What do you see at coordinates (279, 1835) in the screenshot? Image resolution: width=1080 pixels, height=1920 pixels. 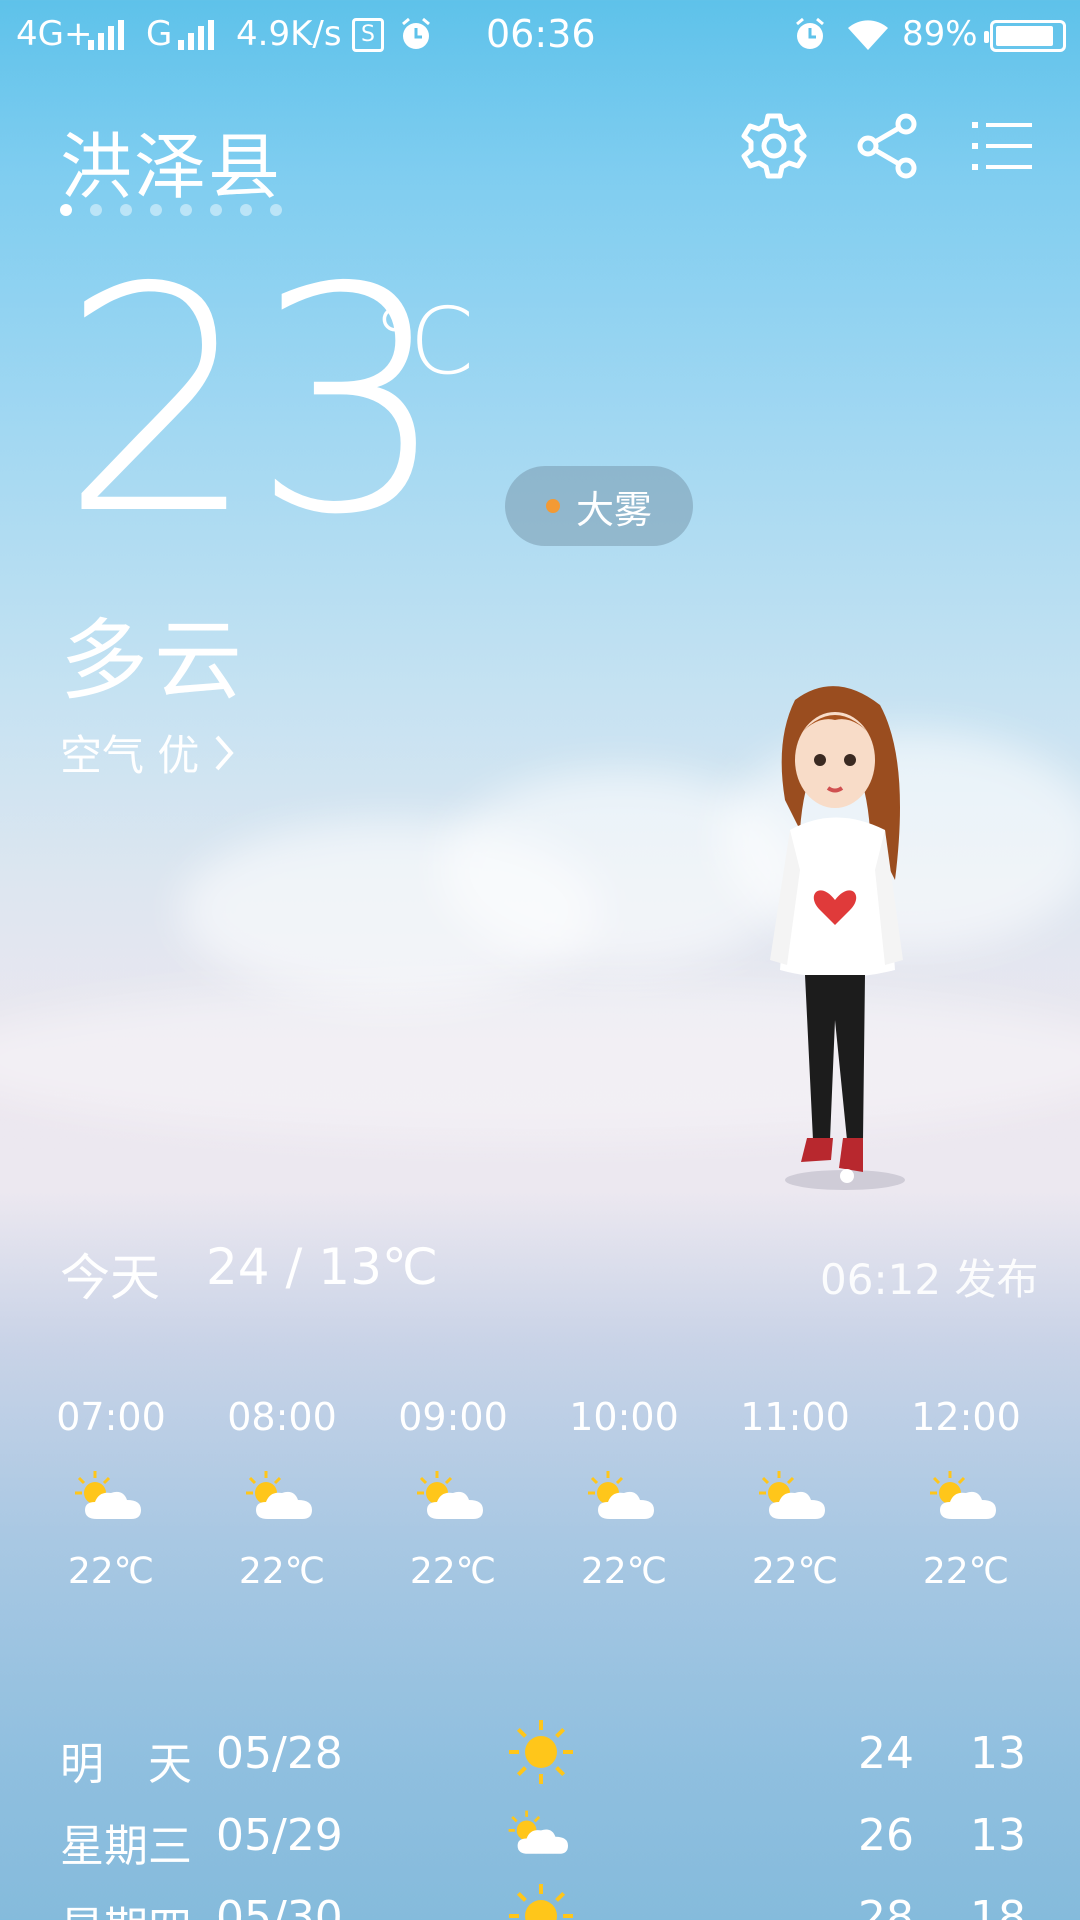 I see `day-date: 05/29` at bounding box center [279, 1835].